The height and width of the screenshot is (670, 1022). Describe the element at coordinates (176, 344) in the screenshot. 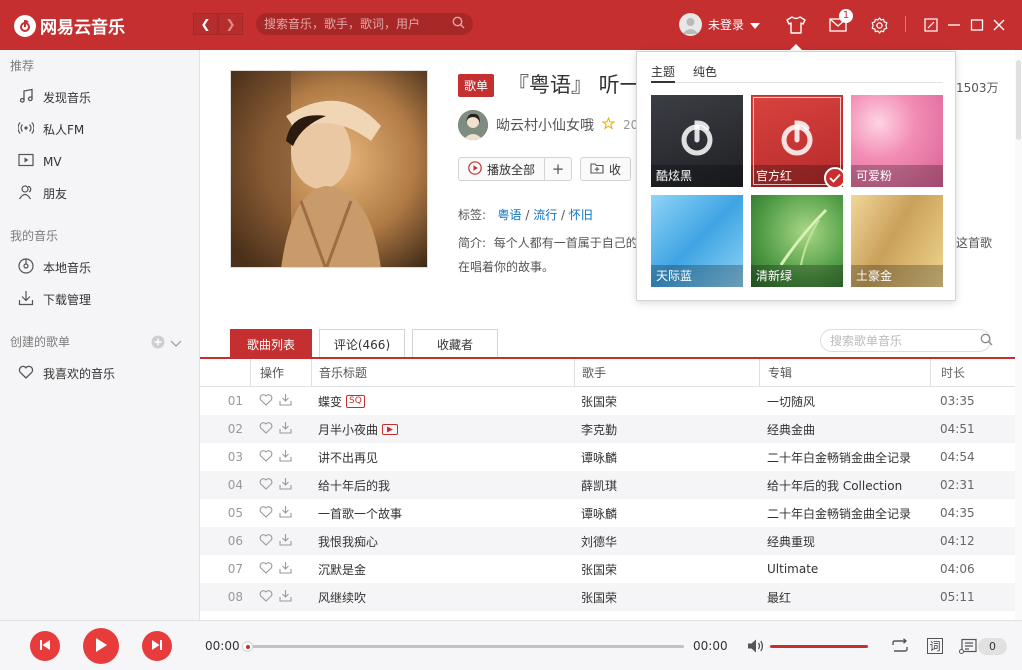

I see `chevron-down-icon` at that location.